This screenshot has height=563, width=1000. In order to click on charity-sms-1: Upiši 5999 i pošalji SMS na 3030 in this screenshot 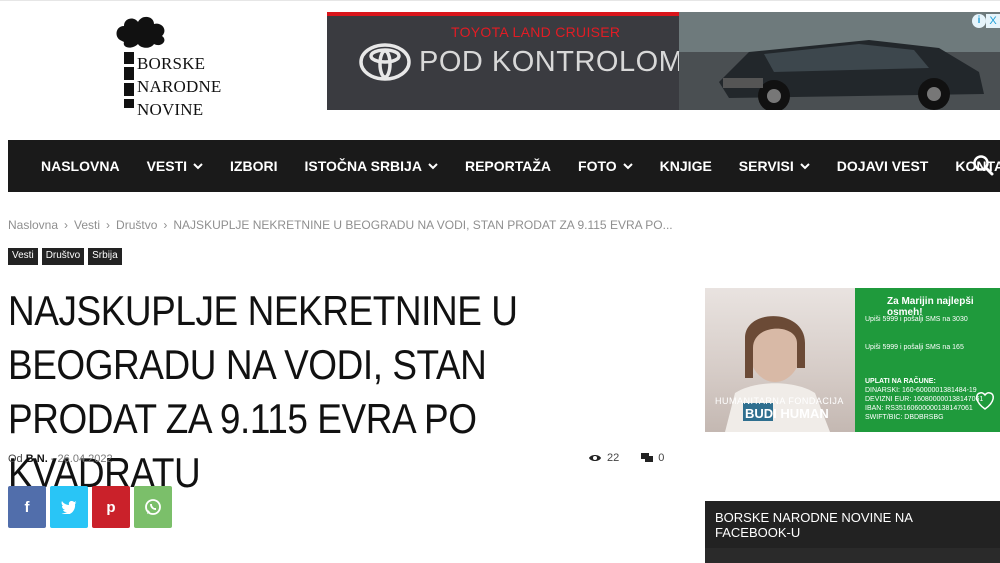, I will do `click(916, 319)`.